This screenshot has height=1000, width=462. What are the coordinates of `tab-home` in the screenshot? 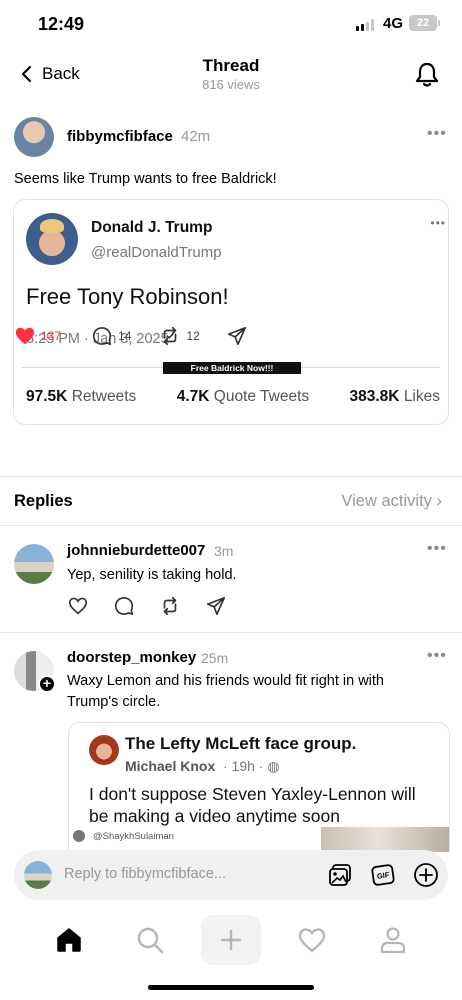 It's located at (69, 940).